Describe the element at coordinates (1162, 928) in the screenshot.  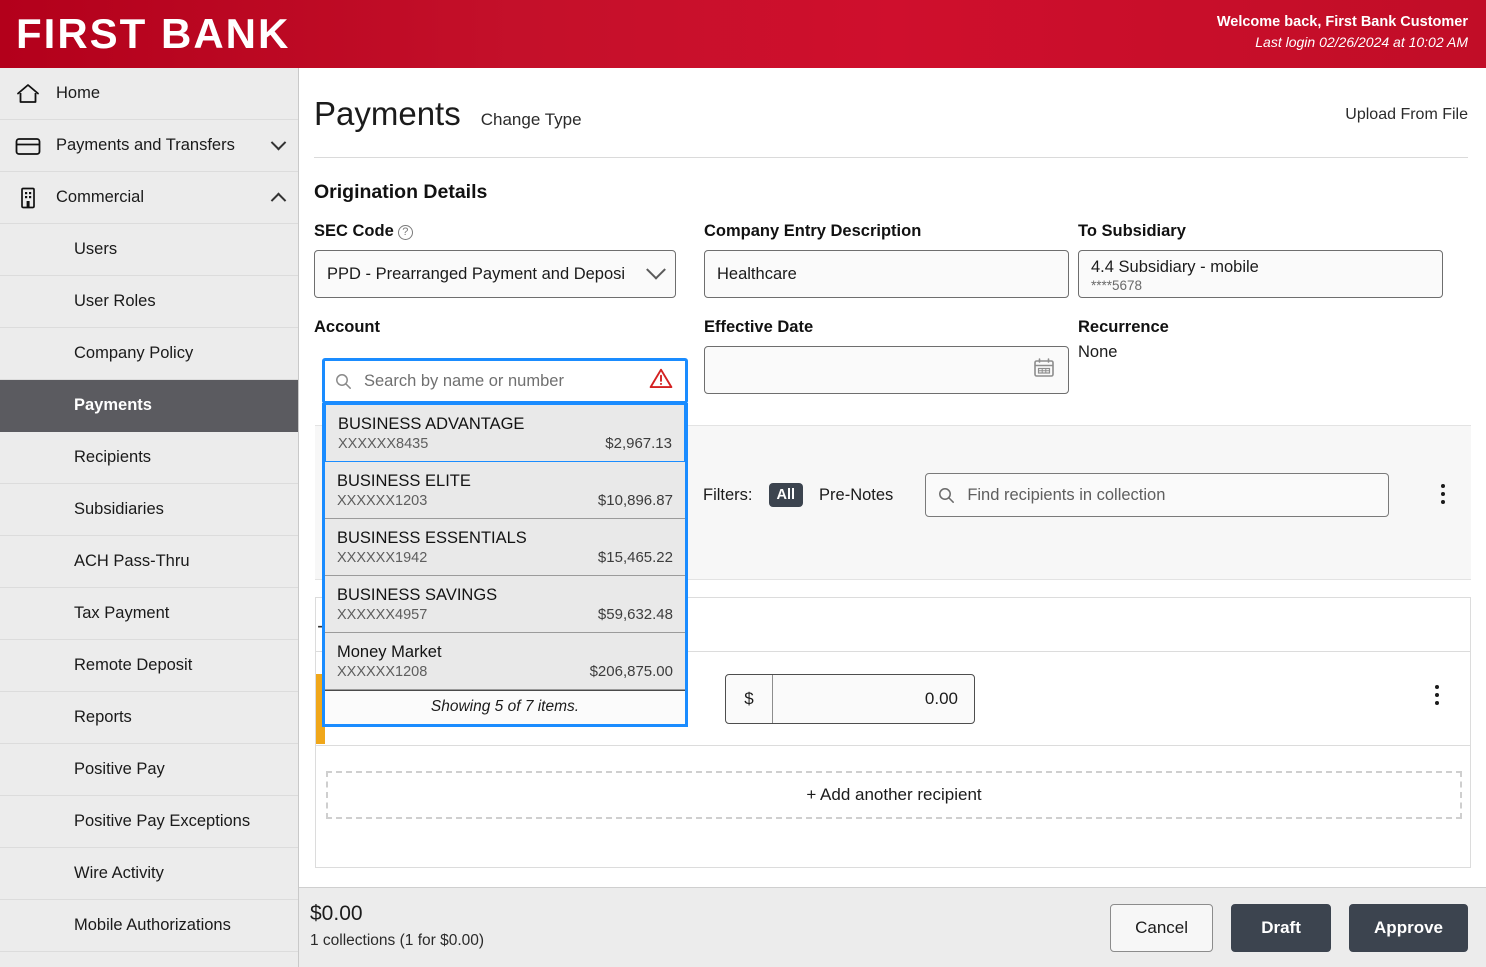
I see `cancel-button: Cancel` at that location.